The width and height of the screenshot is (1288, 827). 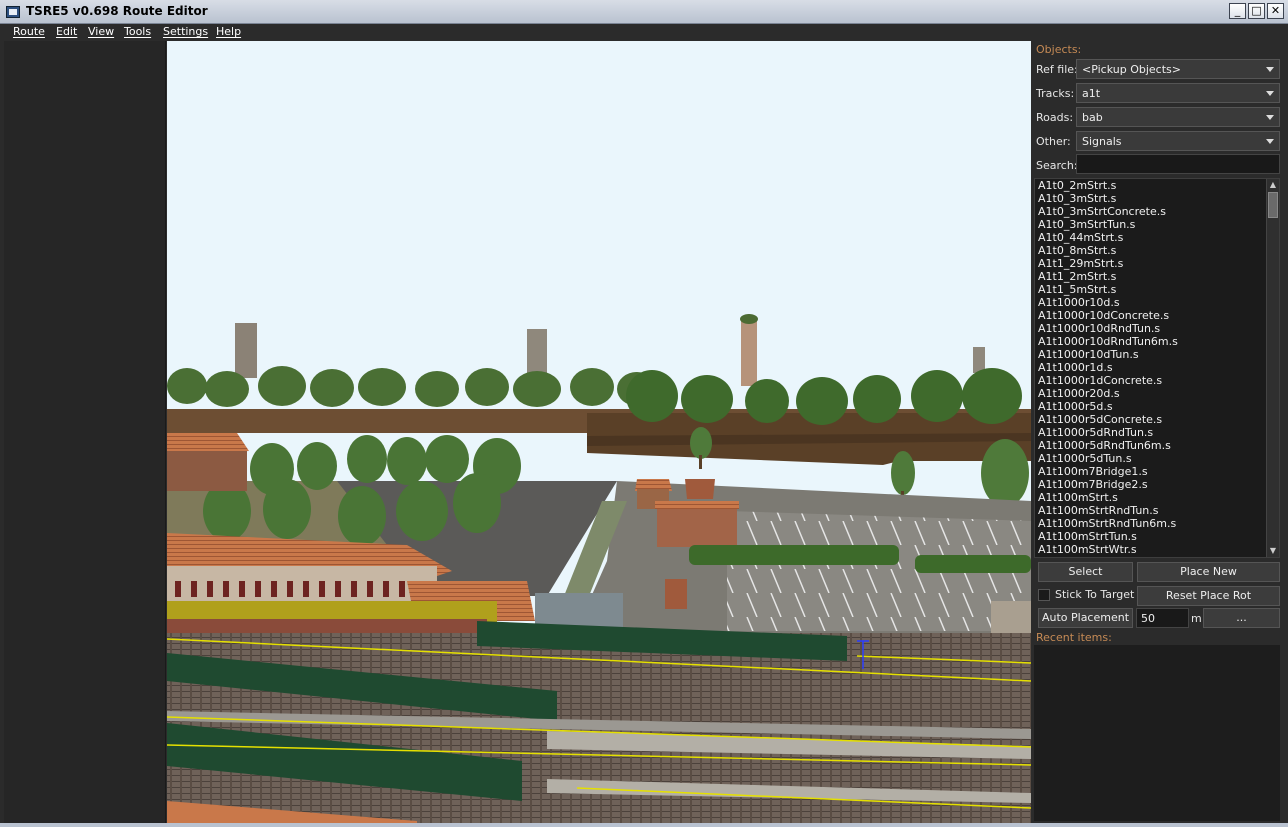 What do you see at coordinates (1157, 354) in the screenshot?
I see `list-item: A1t1000r10dTun.s` at bounding box center [1157, 354].